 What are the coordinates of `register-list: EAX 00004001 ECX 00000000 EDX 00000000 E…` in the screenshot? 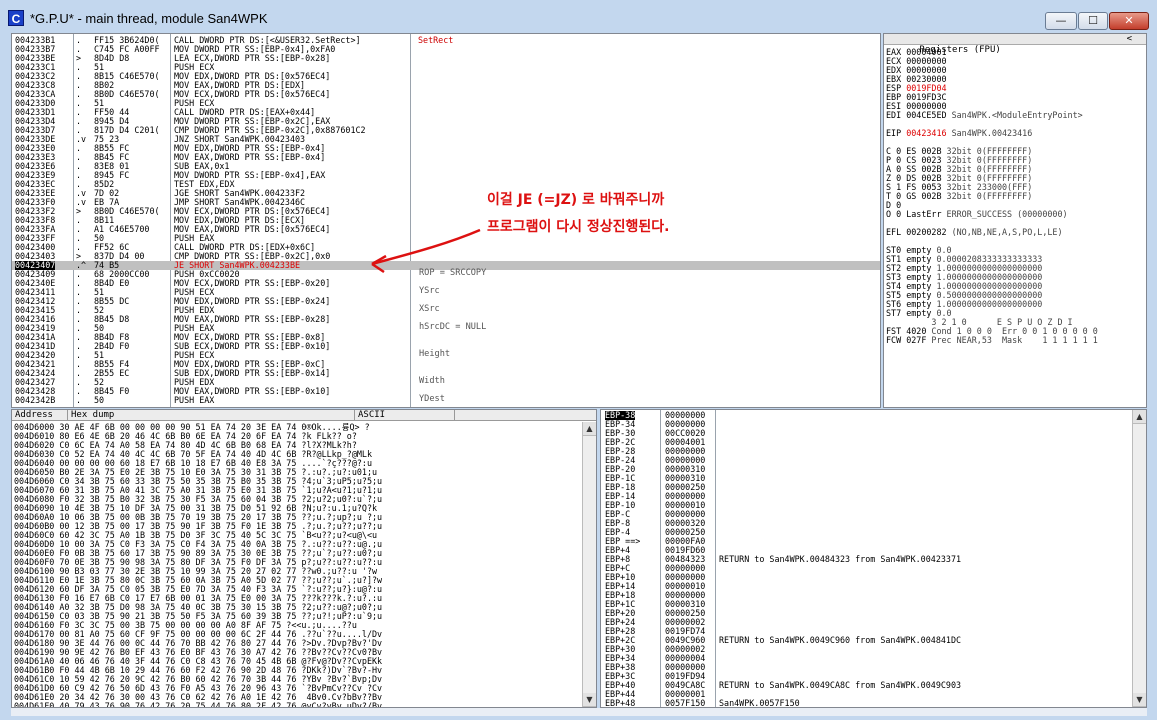 It's located at (992, 196).